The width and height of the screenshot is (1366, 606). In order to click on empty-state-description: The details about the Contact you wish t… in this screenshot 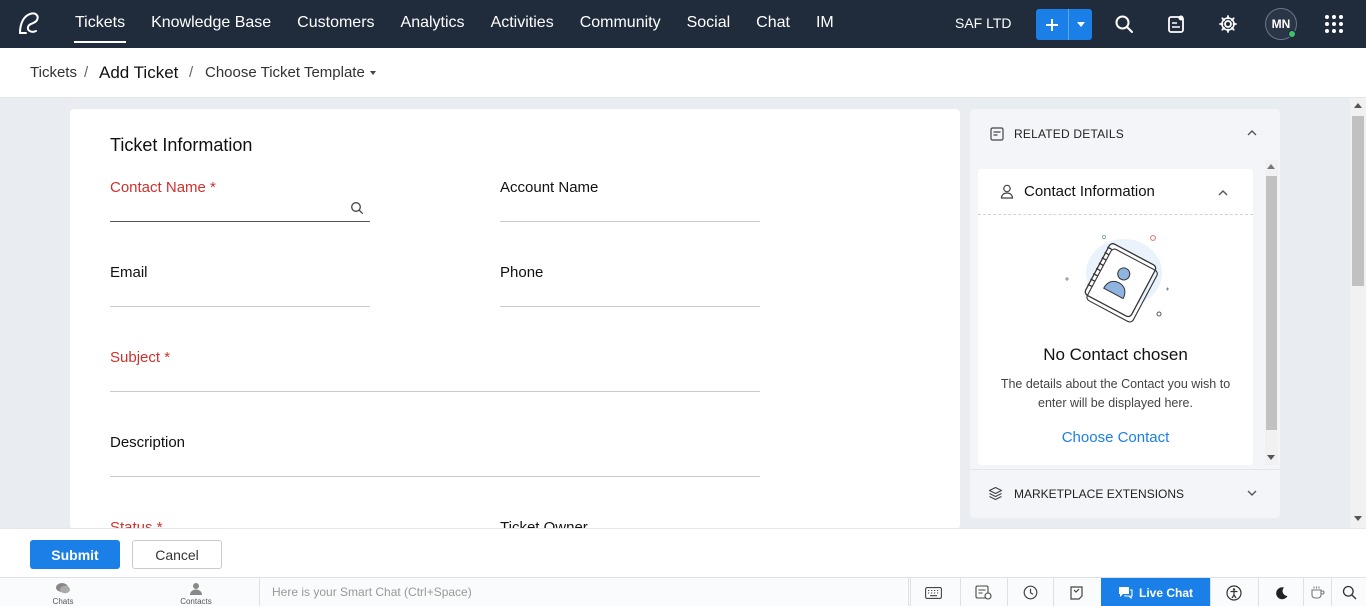, I will do `click(1115, 393)`.